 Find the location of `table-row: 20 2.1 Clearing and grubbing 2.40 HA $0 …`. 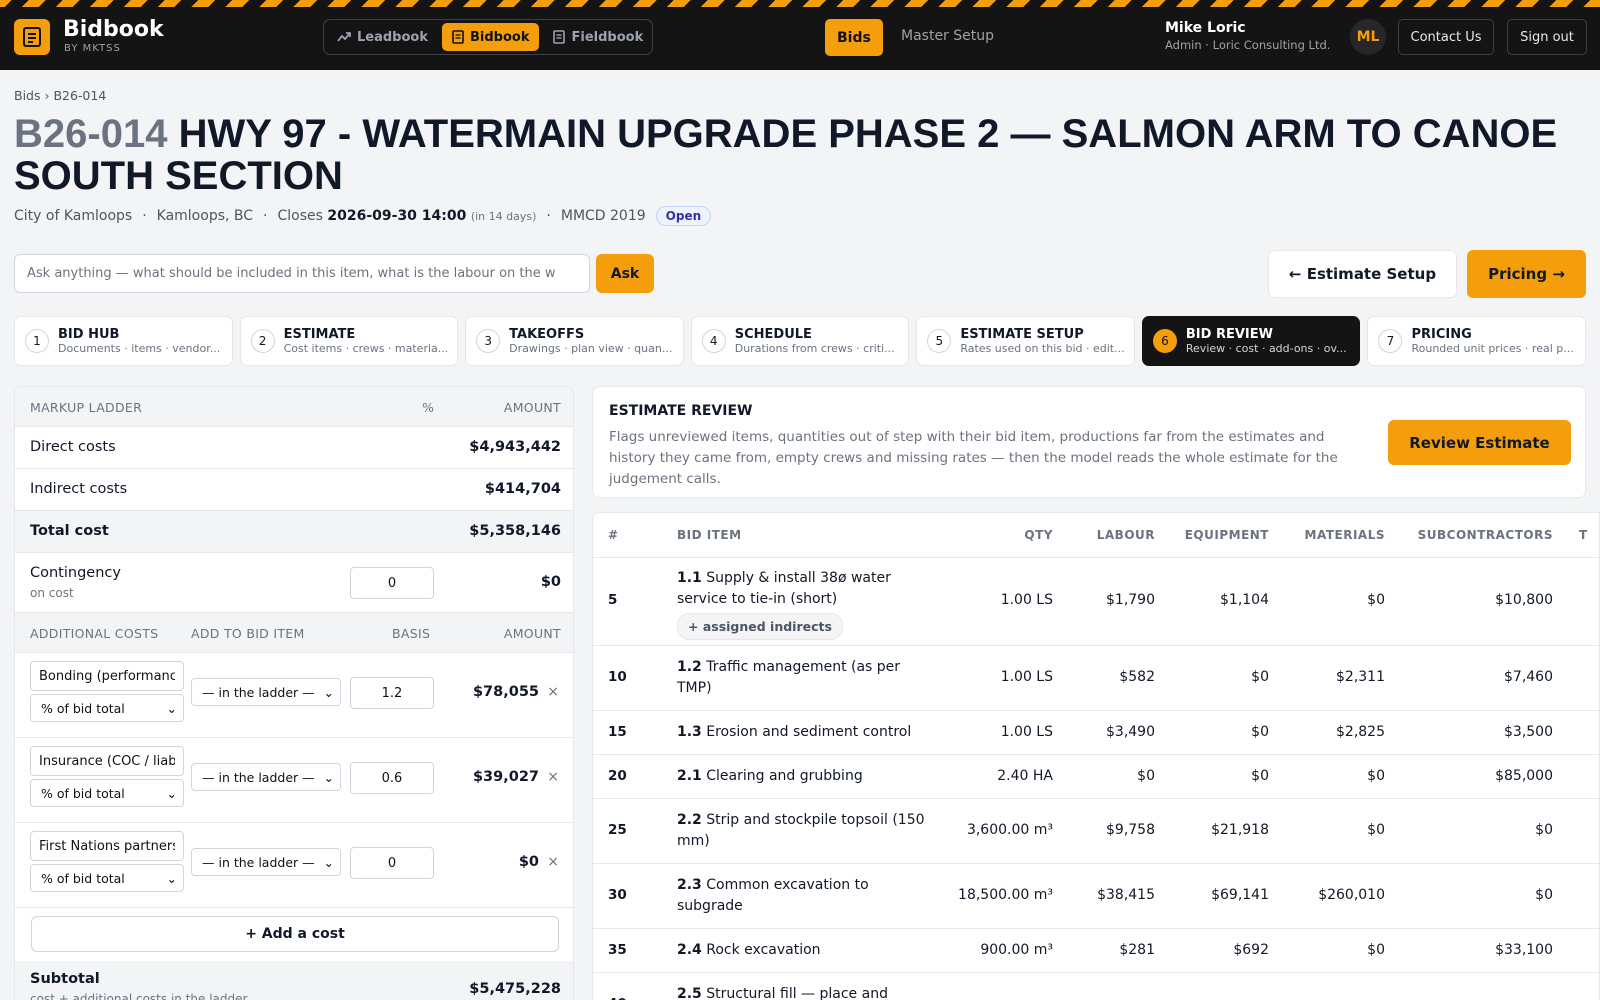

table-row: 20 2.1 Clearing and grubbing 2.40 HA $0 … is located at coordinates (1096, 776).